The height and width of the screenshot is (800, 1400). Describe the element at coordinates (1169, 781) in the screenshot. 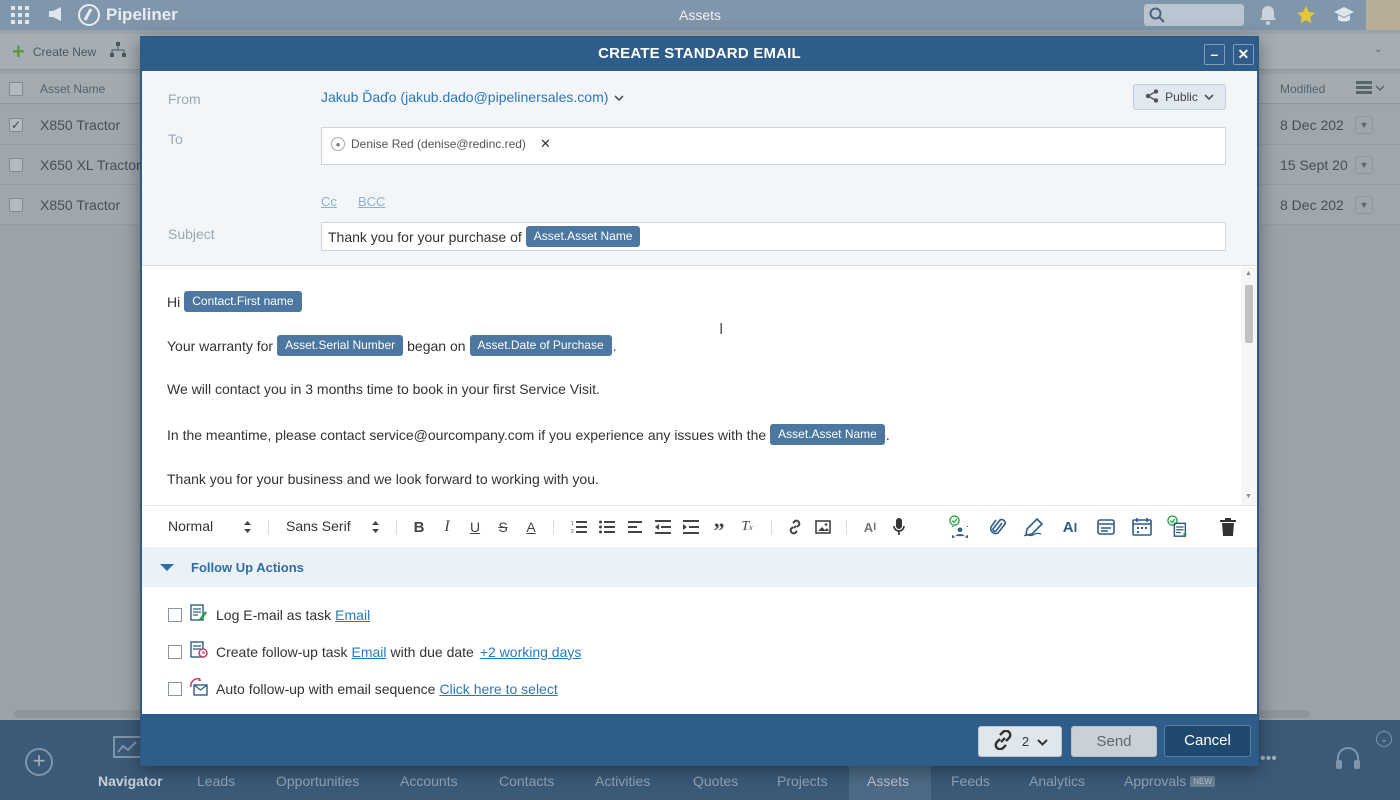

I see `nav-approvals: Approvals NEW` at that location.